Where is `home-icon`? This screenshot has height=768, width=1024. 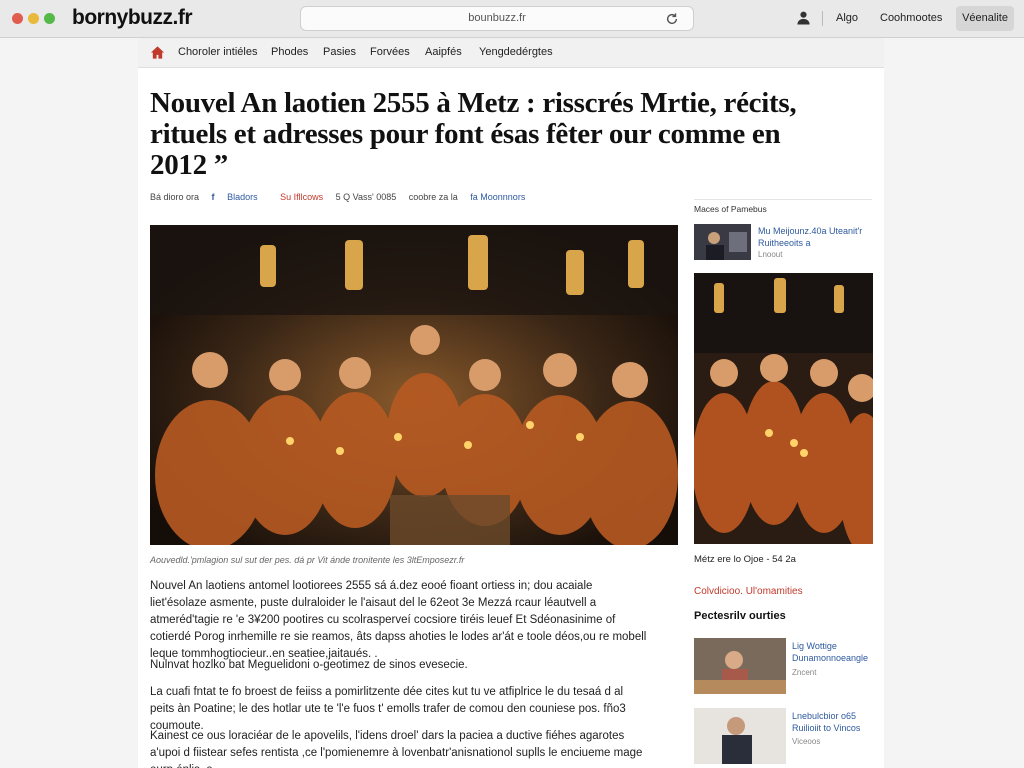 home-icon is located at coordinates (157, 52).